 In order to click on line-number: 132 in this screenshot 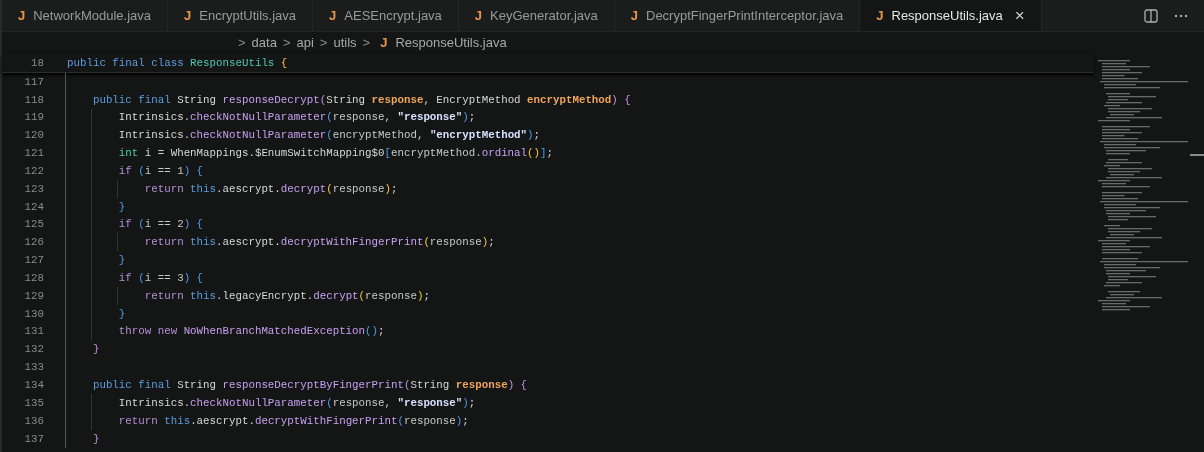, I will do `click(33, 350)`.